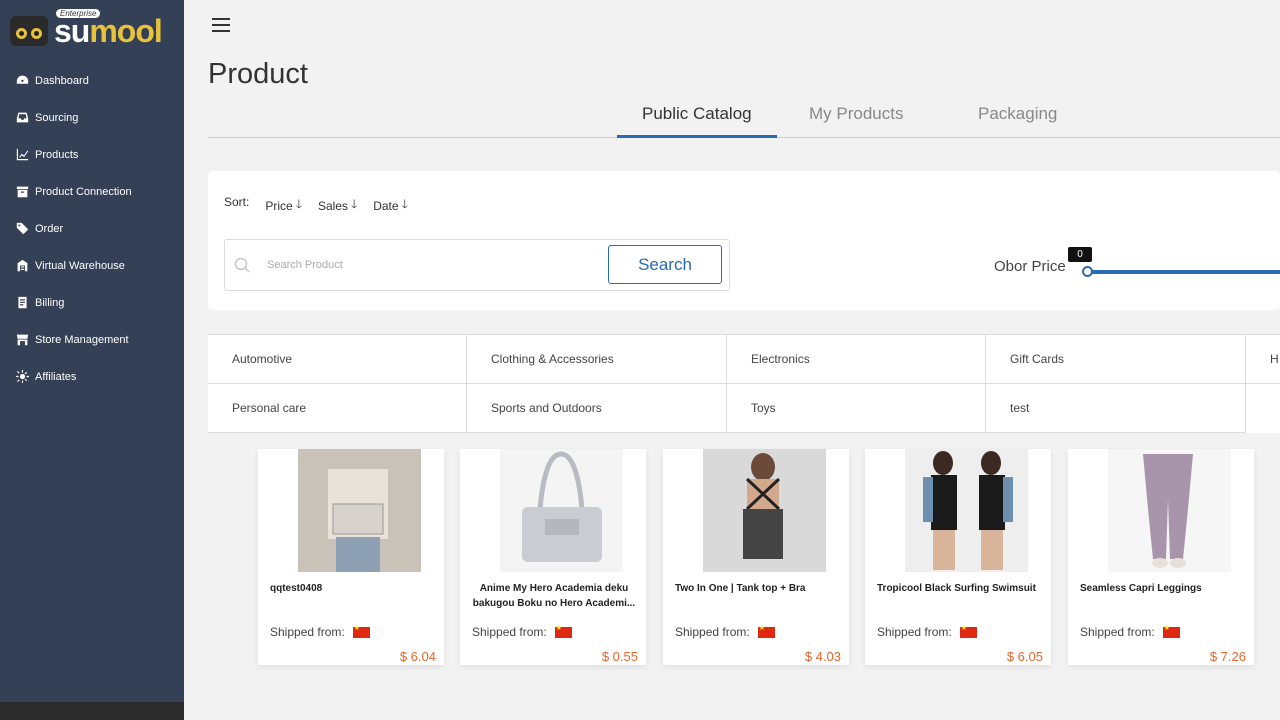 This screenshot has height=720, width=1280. I want to click on logo-wordmark: sumool, so click(108, 31).